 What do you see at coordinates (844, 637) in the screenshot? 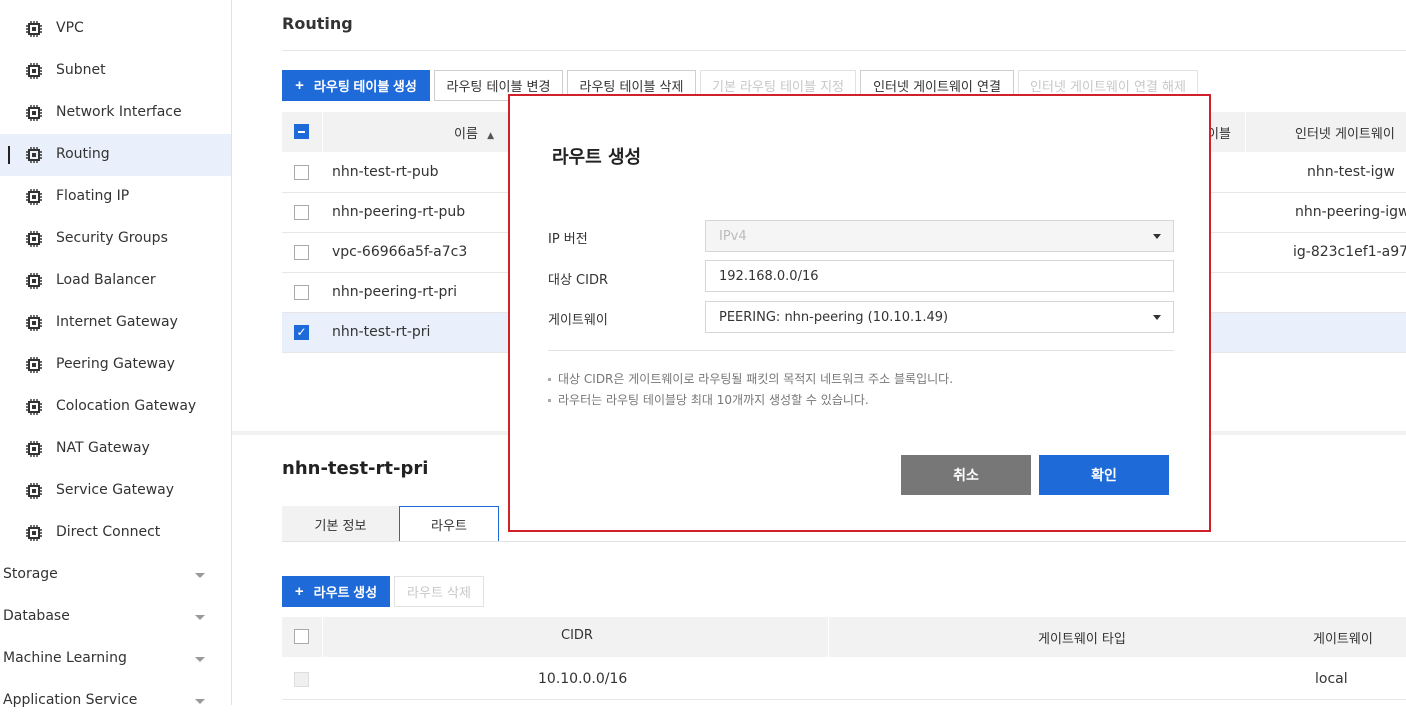
I see `route-table-header` at bounding box center [844, 637].